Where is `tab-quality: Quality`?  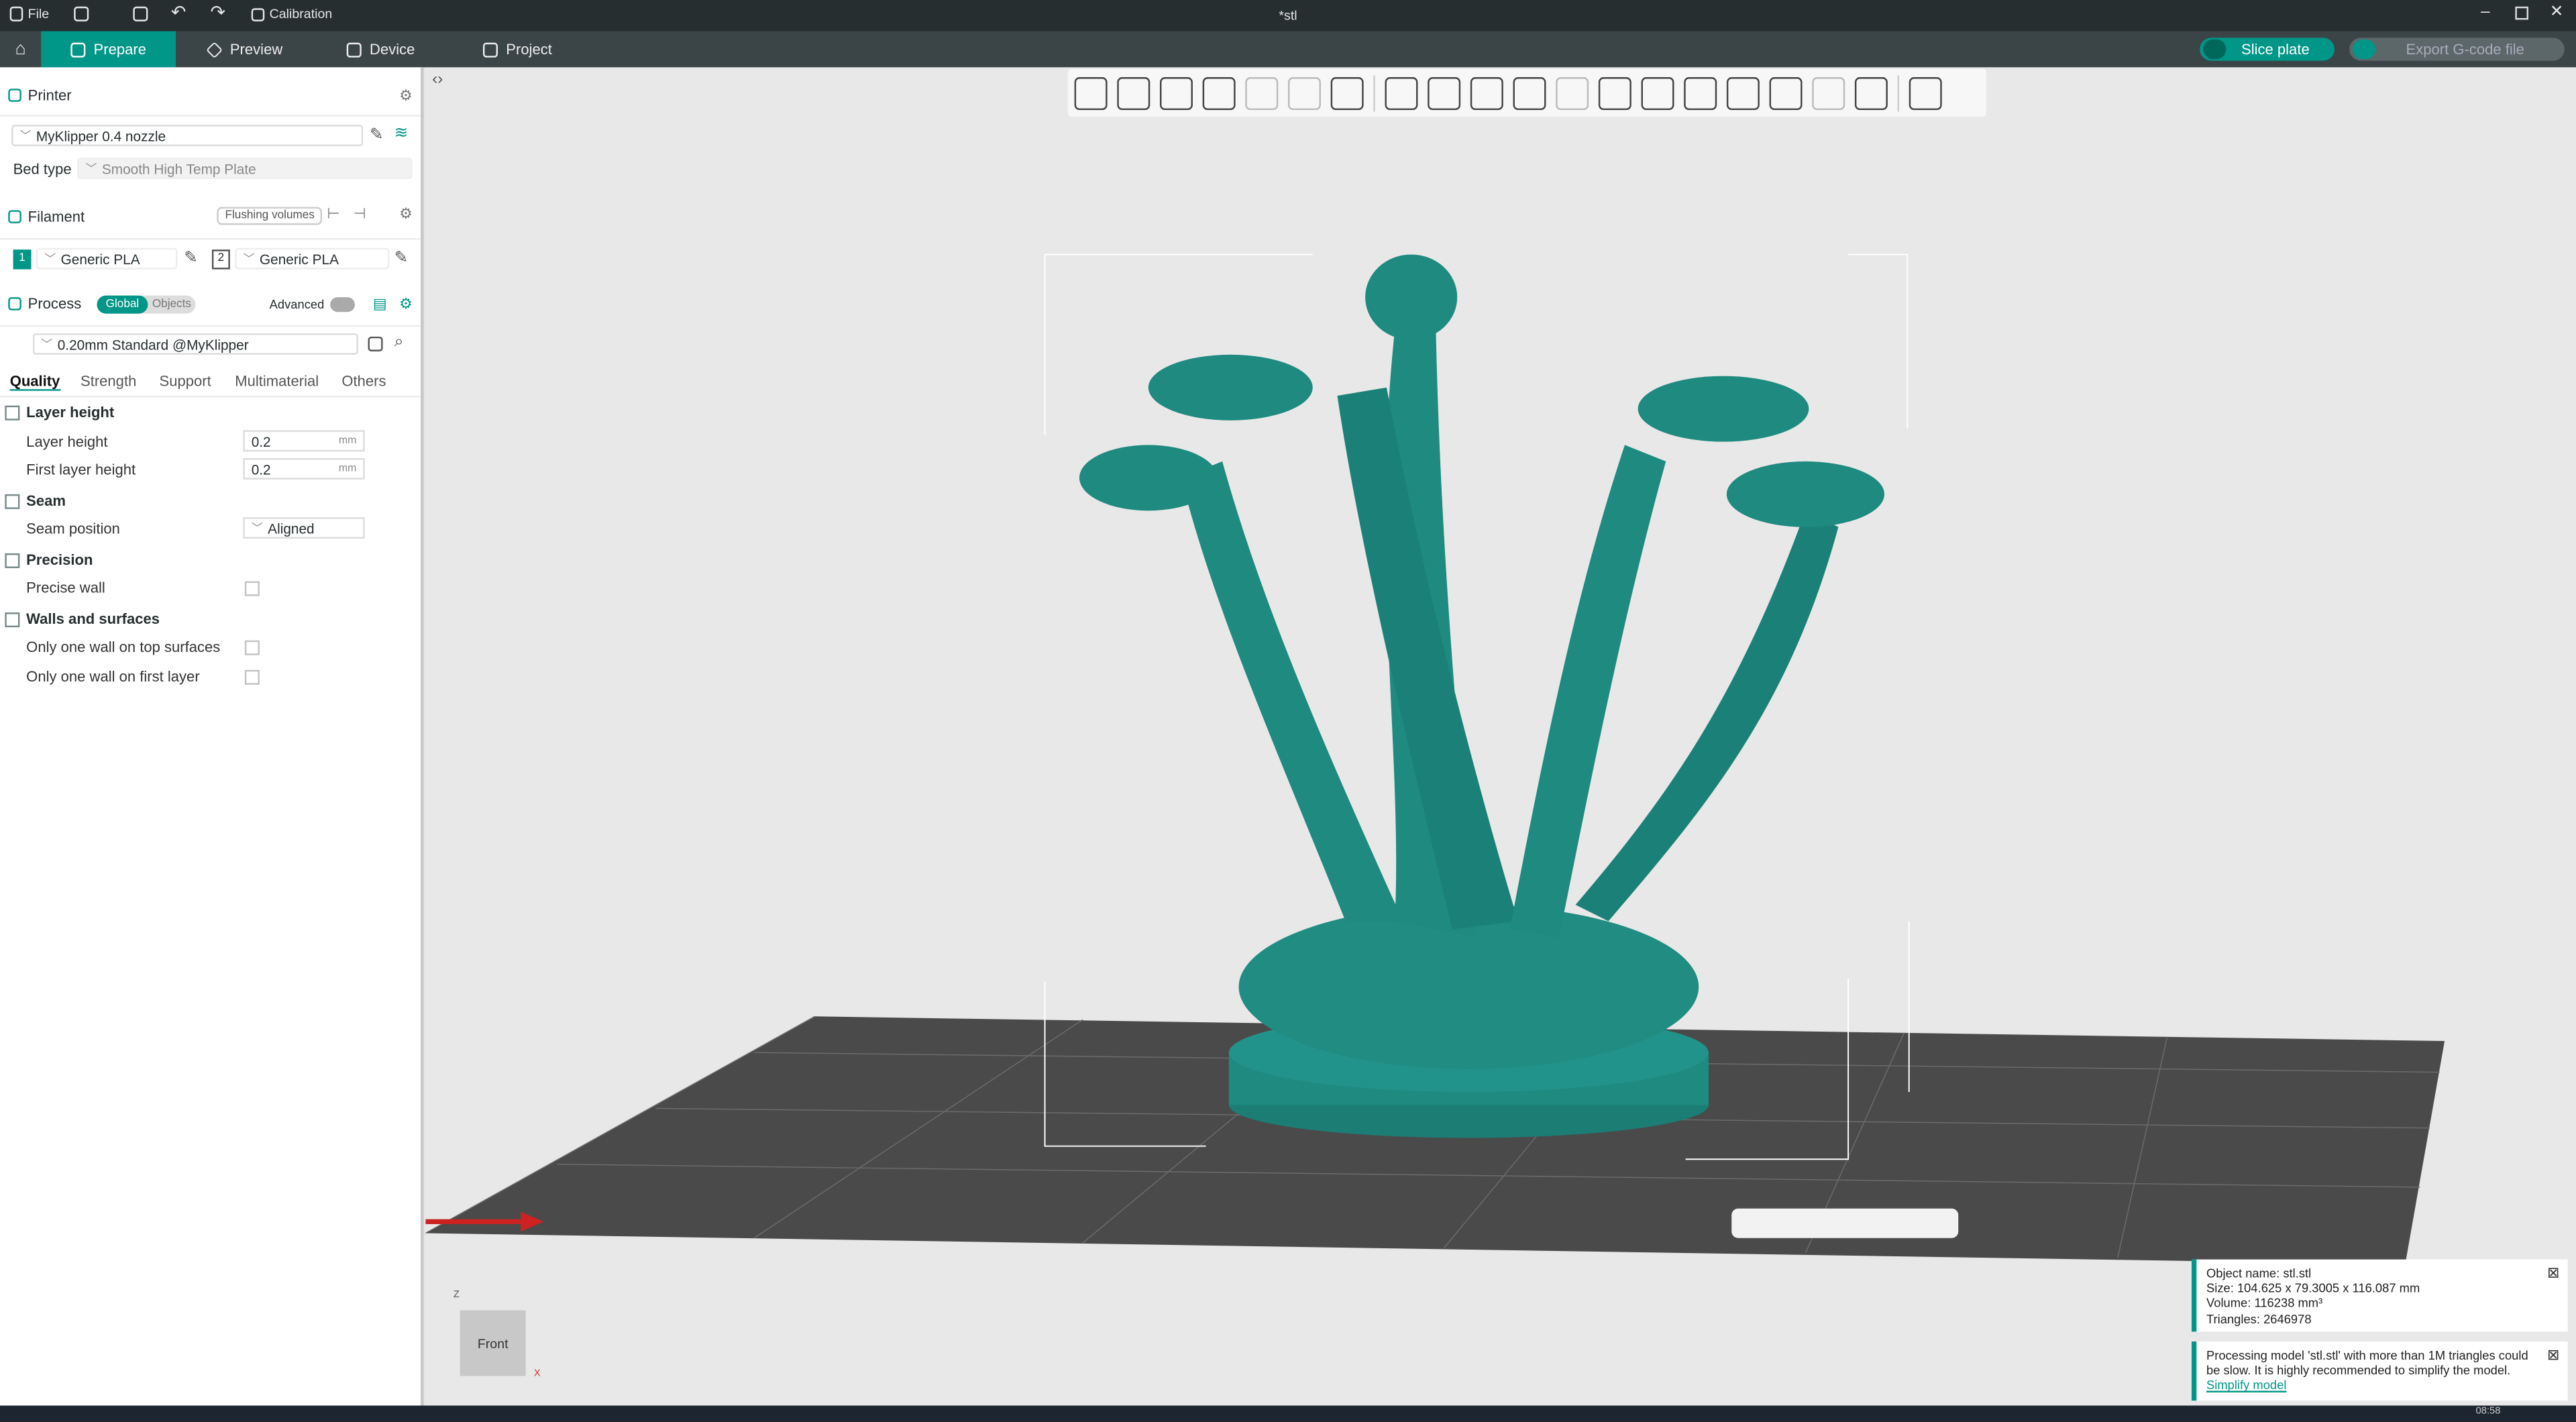
tab-quality: Quality is located at coordinates (34, 382).